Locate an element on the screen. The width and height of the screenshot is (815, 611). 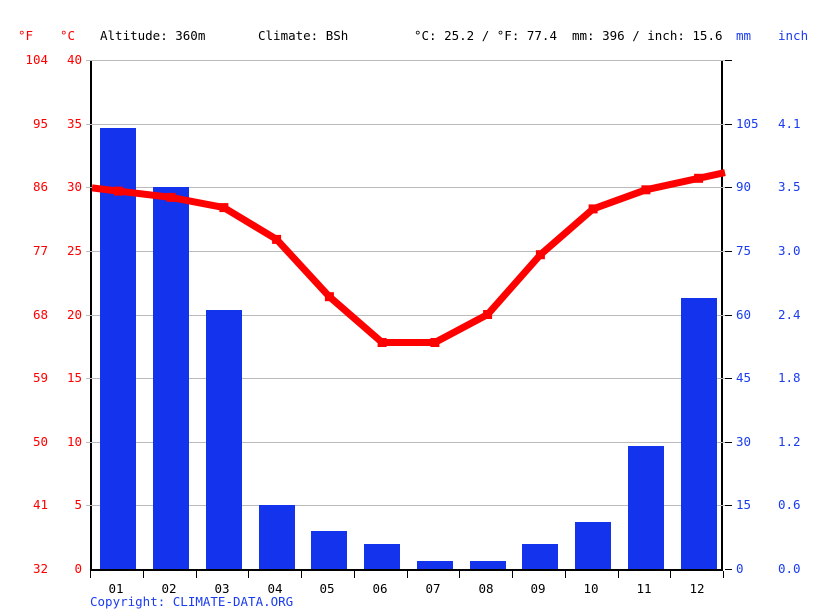
temperature-point: 08: 20 °C is located at coordinates (488, 314).